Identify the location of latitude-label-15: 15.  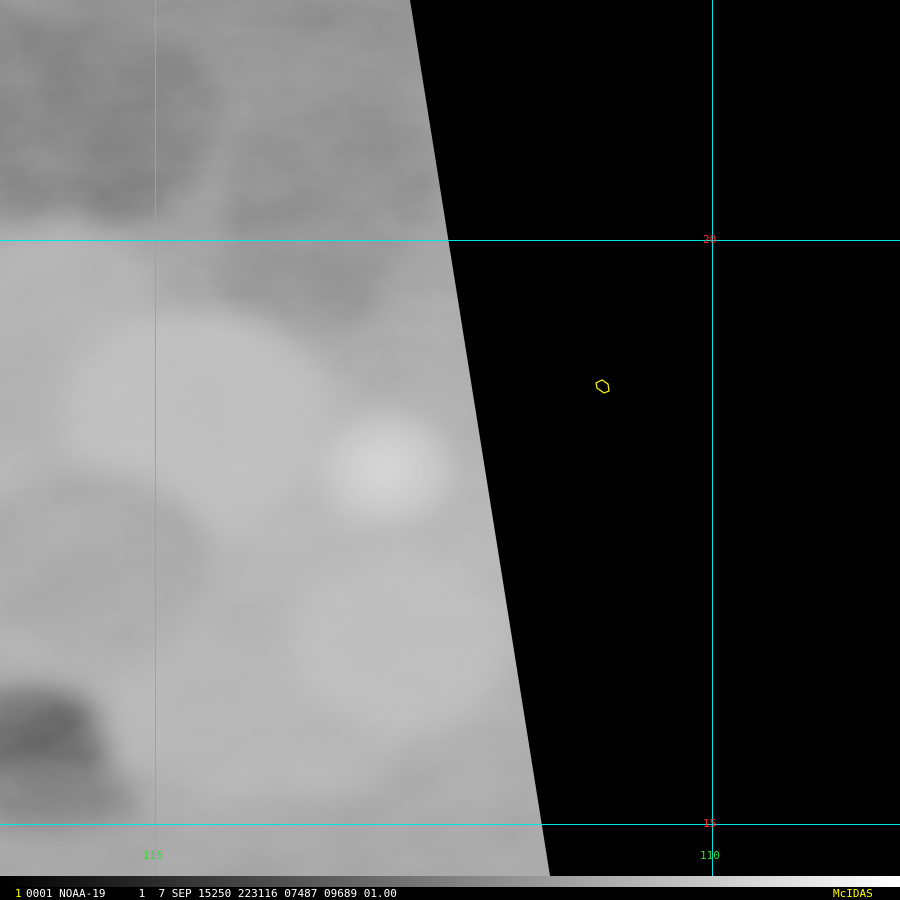
(710, 823).